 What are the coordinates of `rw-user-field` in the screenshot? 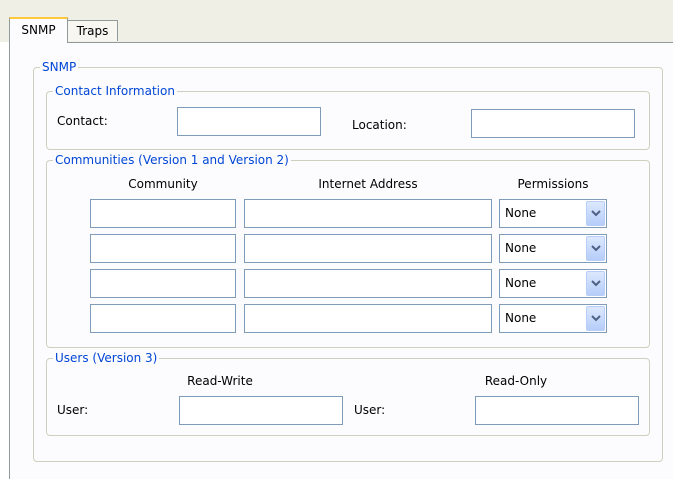 It's located at (261, 410).